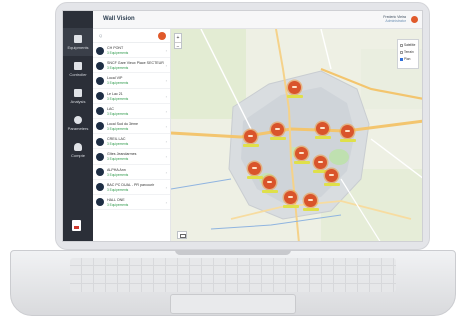 This screenshot has height=322, width=466. Describe the element at coordinates (131, 51) in the screenshot. I see `list-item: CH PONT 3 Equipements ›` at that location.